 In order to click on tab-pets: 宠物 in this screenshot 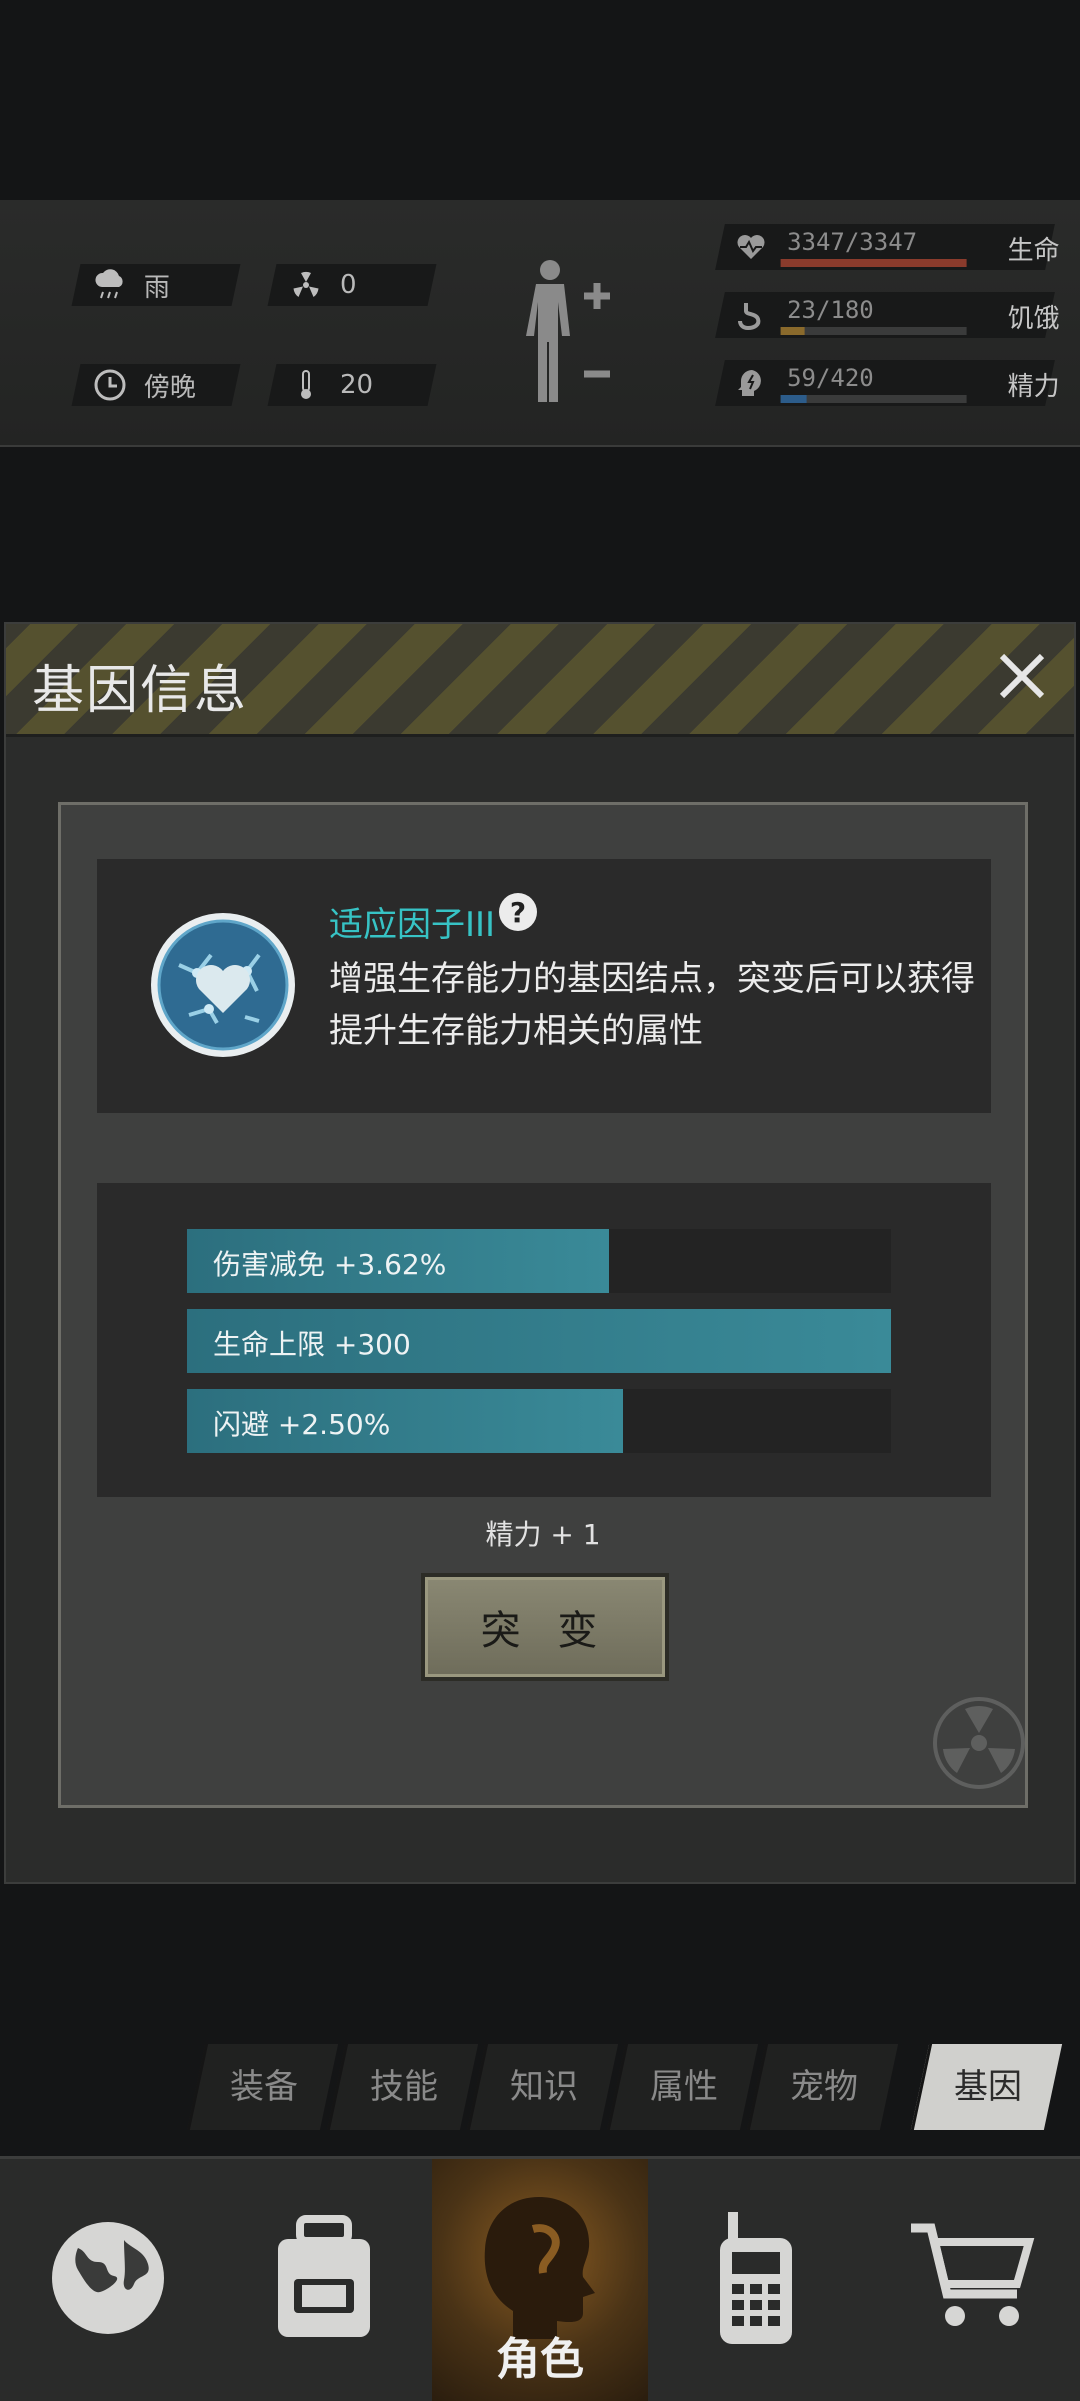, I will do `click(822, 2087)`.